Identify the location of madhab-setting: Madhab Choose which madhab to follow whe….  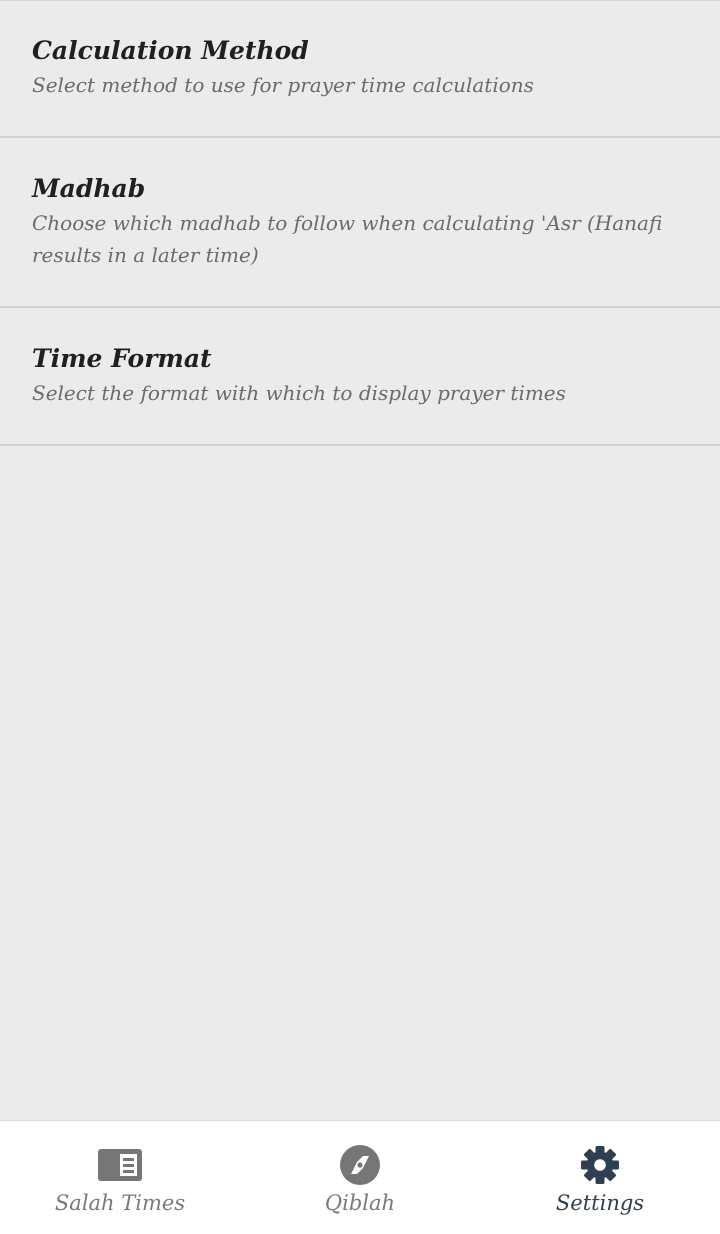
(360, 223).